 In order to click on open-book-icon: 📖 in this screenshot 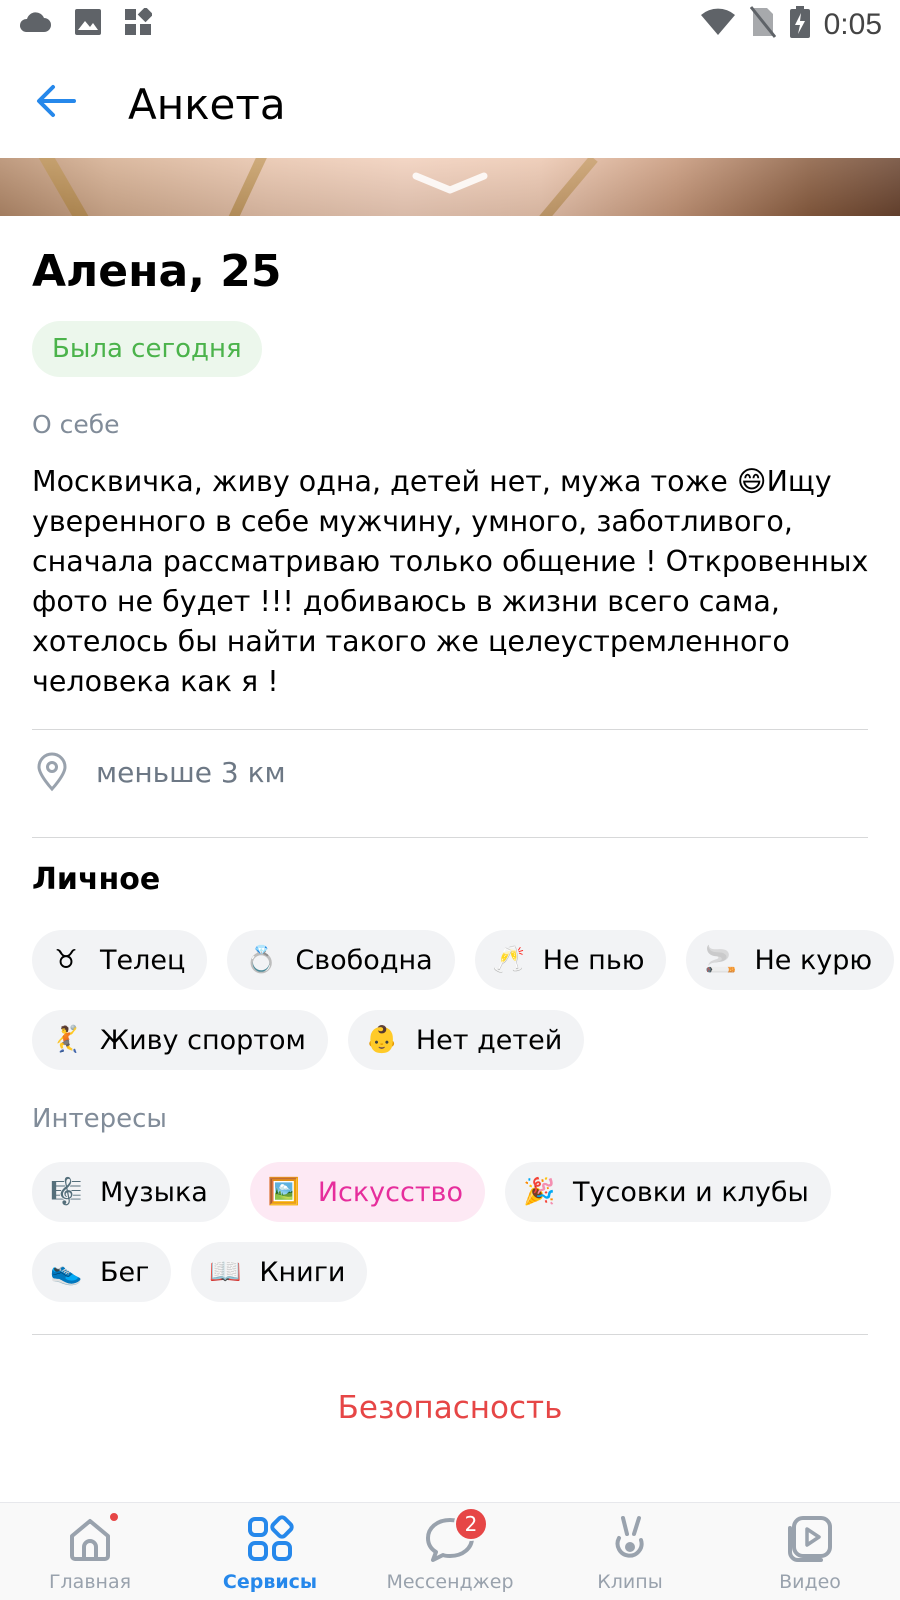, I will do `click(225, 1272)`.